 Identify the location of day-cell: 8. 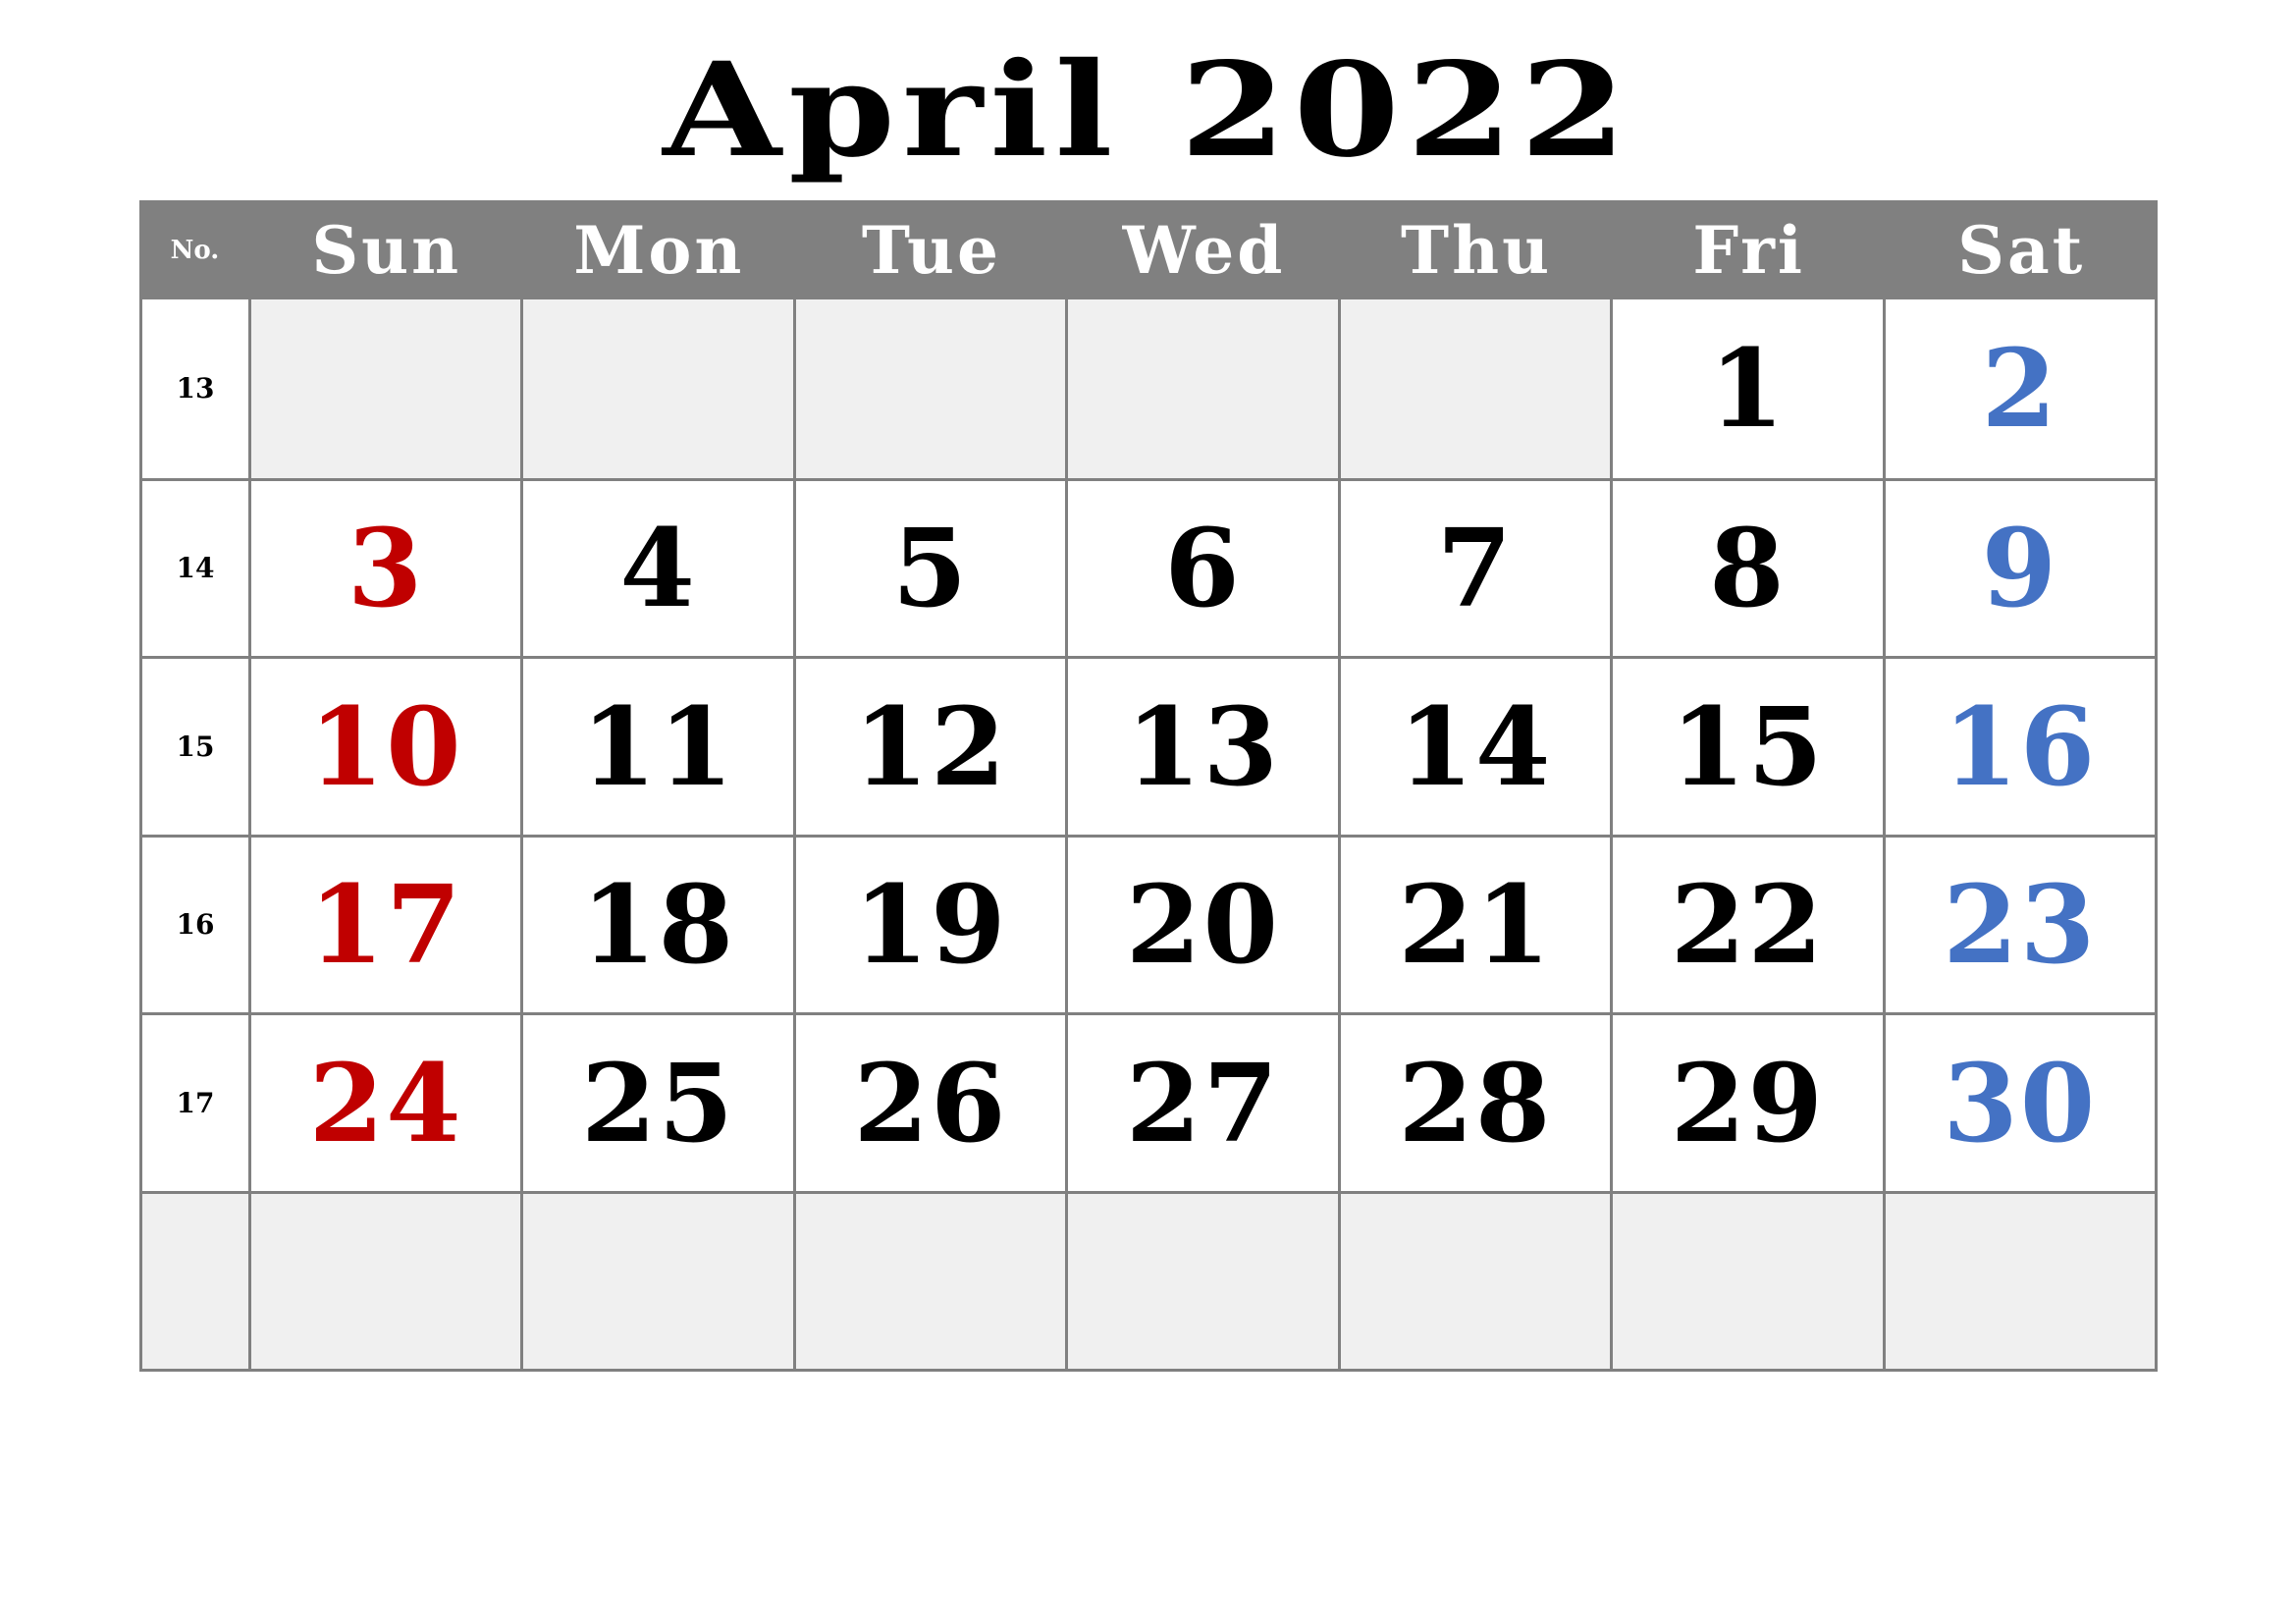
(1749, 568).